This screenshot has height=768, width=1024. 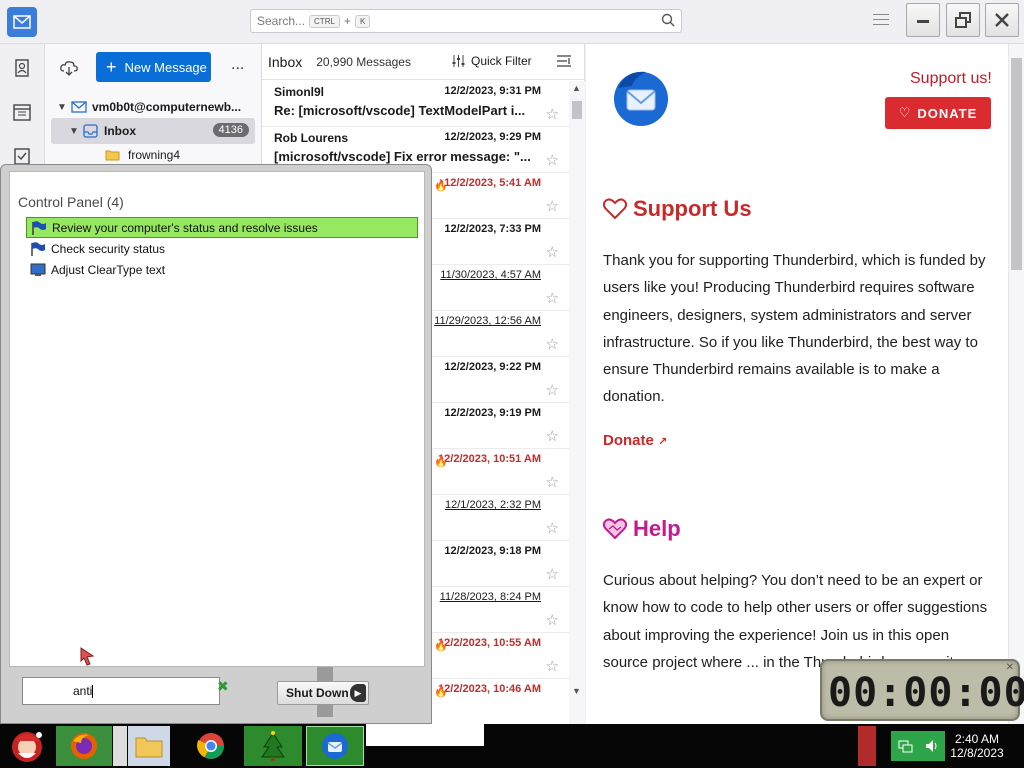 I want to click on taskbar-notification-flag, so click(x=867, y=746).